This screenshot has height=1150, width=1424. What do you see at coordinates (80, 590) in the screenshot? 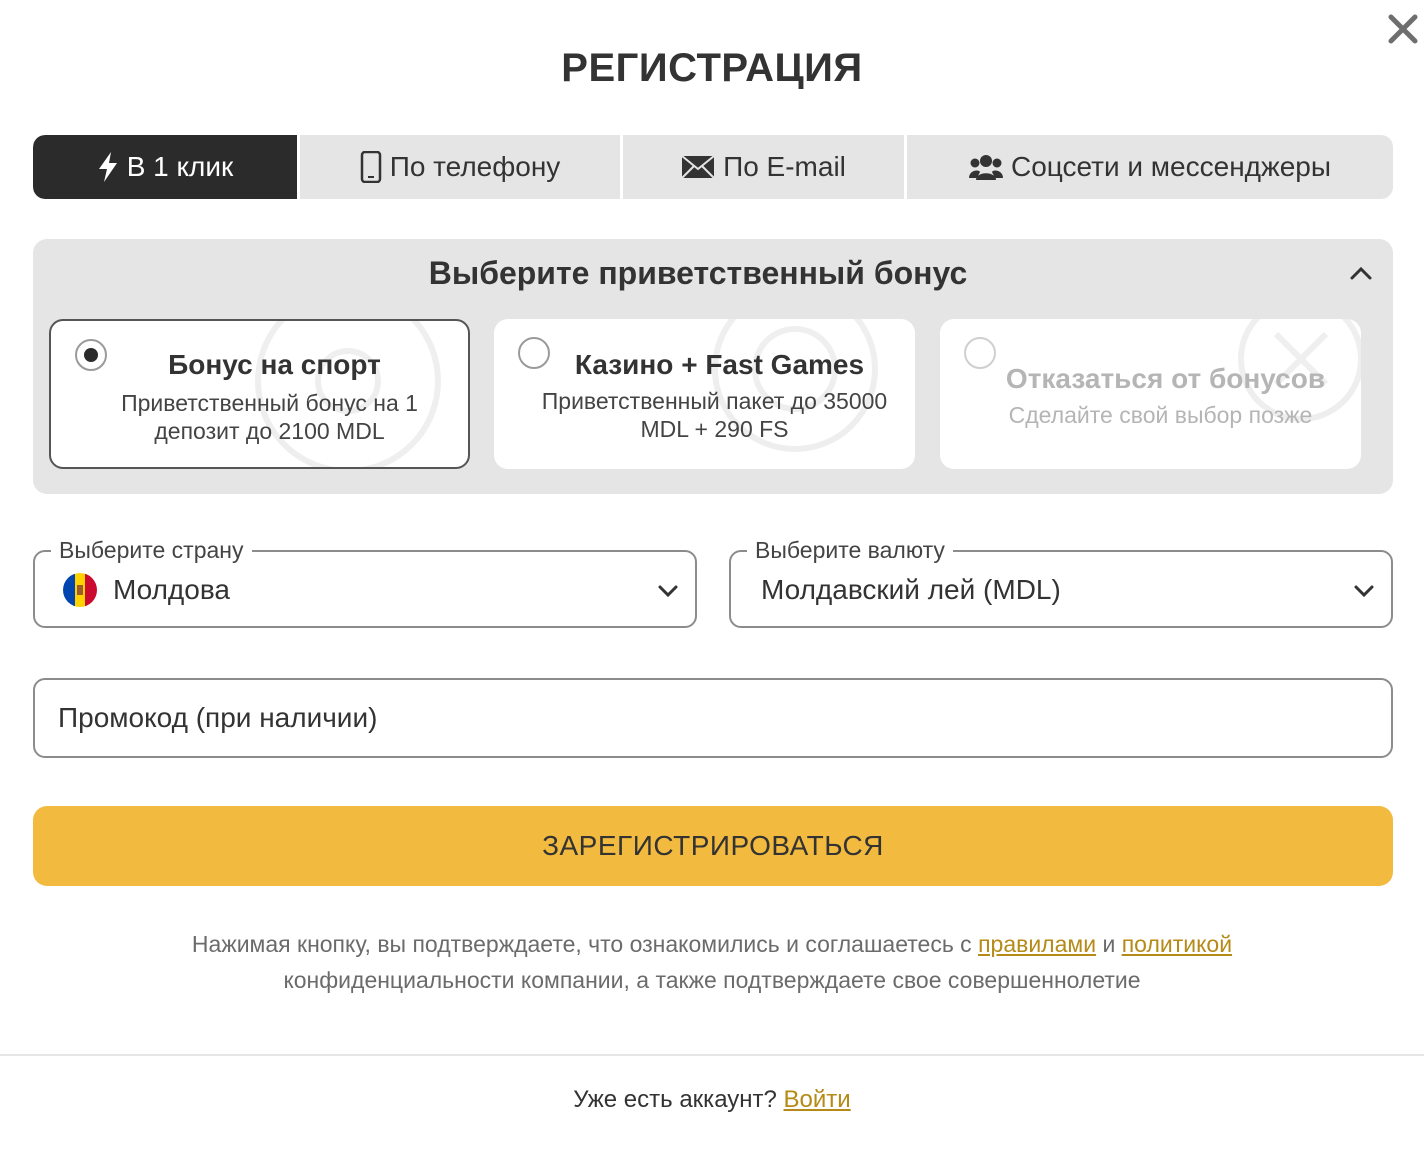
I see `moldova-flag-icon` at bounding box center [80, 590].